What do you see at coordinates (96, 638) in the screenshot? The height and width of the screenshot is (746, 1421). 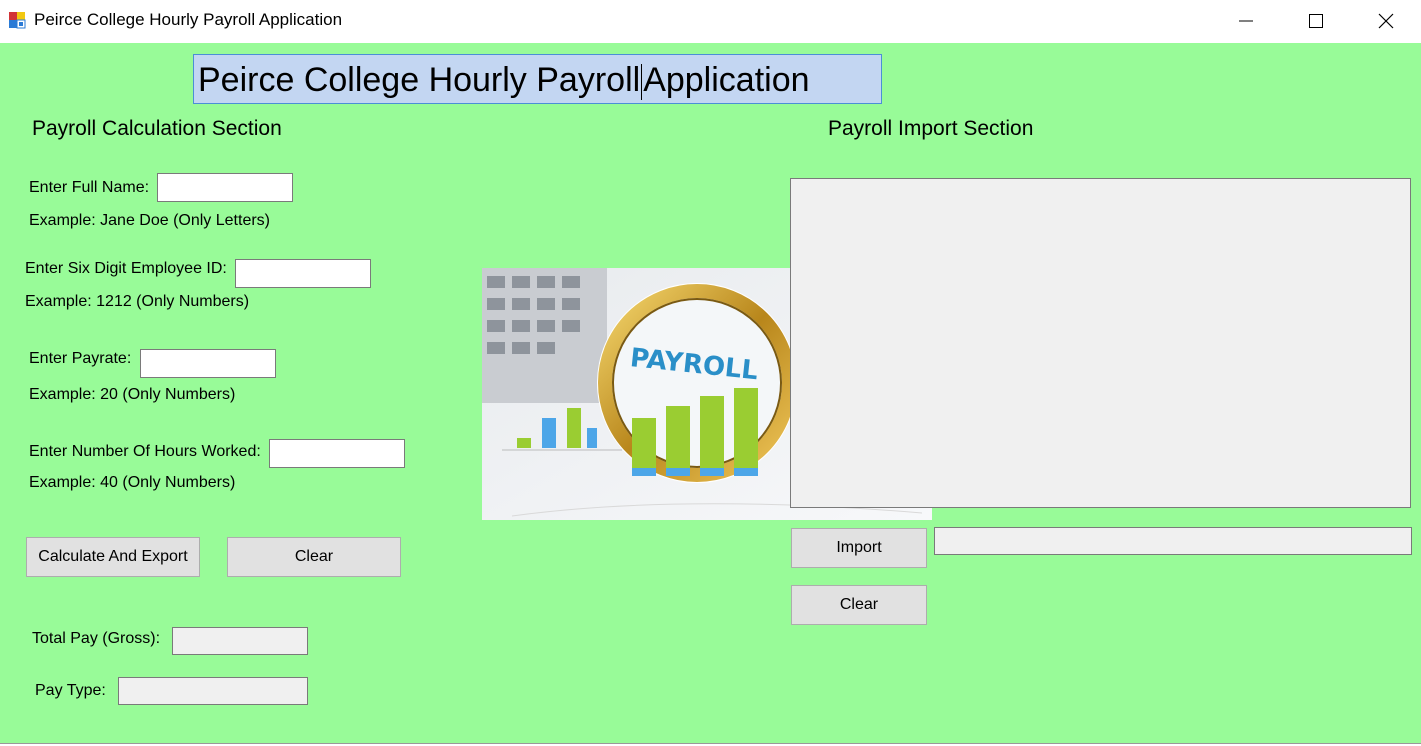 I see `total-pay-label: Total Pay (Gross):` at bounding box center [96, 638].